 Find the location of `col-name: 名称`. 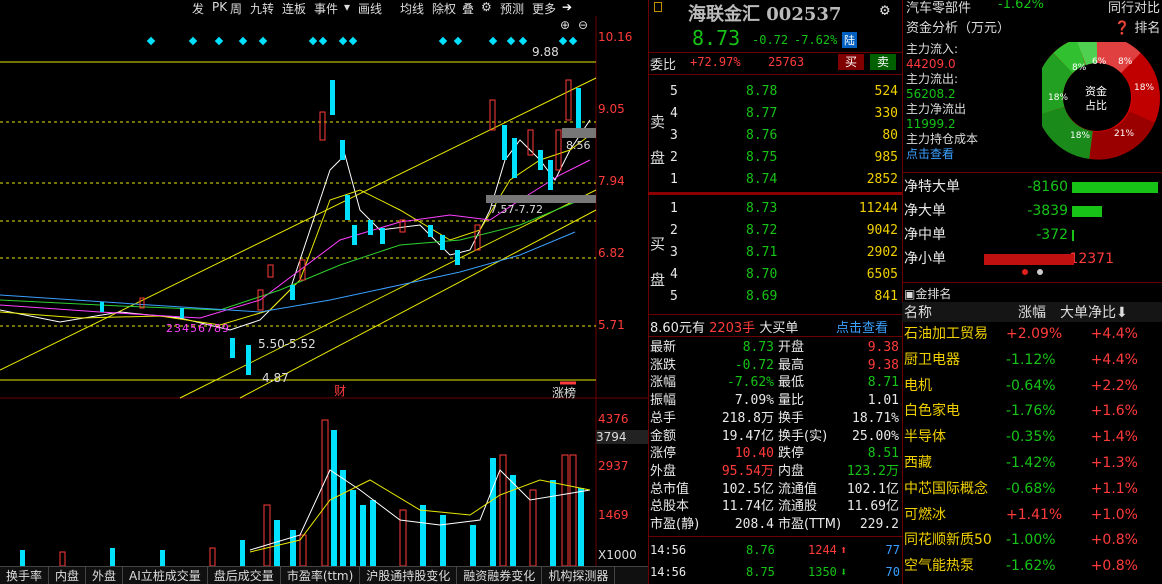

col-name: 名称 is located at coordinates (918, 312).